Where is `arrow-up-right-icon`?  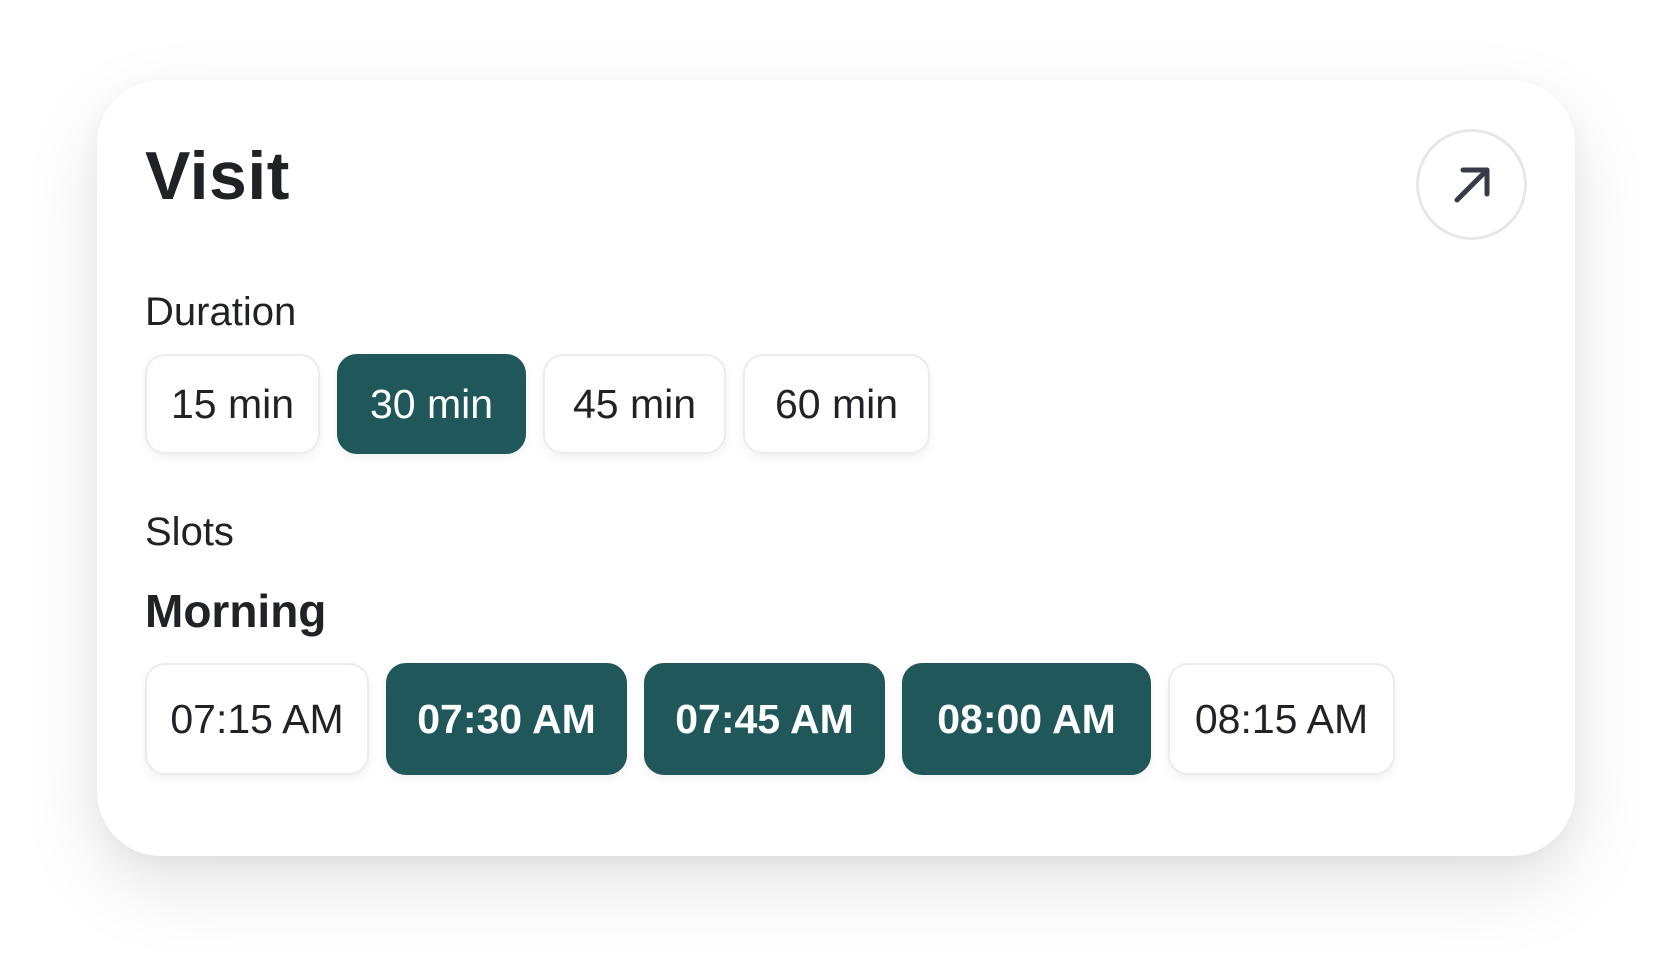
arrow-up-right-icon is located at coordinates (1471, 184).